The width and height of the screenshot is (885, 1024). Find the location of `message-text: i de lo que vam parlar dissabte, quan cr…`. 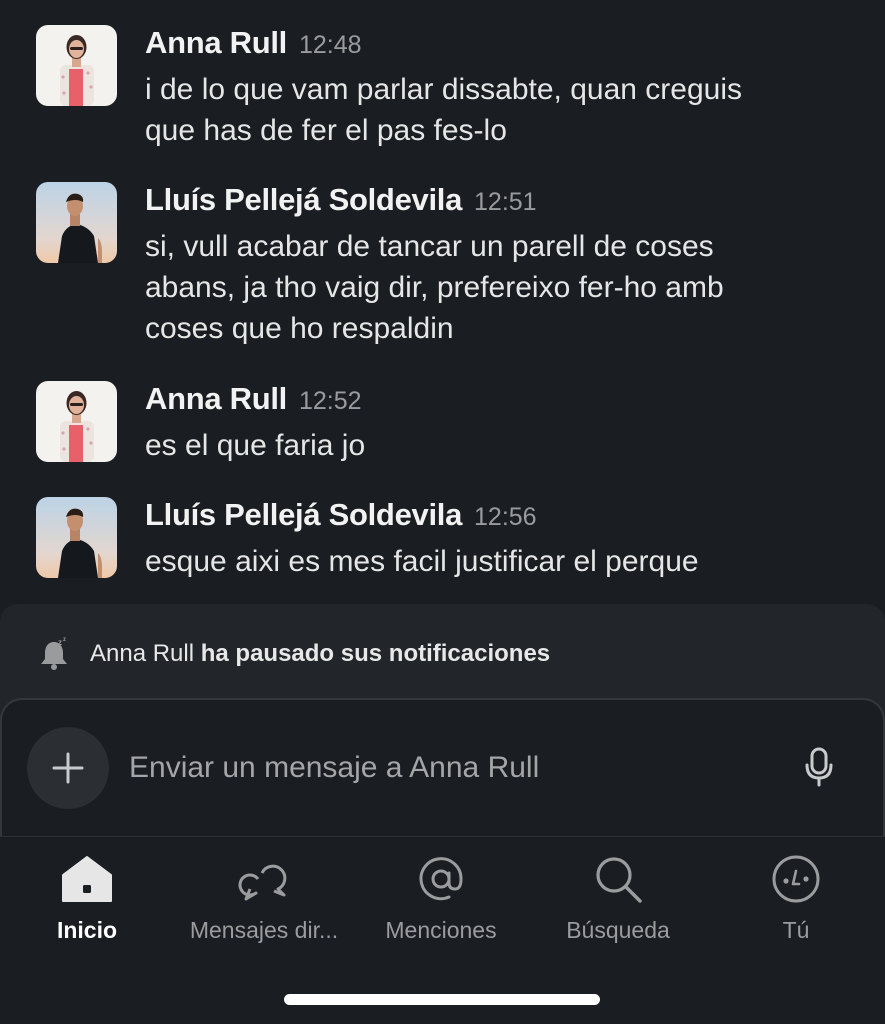

message-text: i de lo que vam parlar dissabte, quan cr… is located at coordinates (495, 110).